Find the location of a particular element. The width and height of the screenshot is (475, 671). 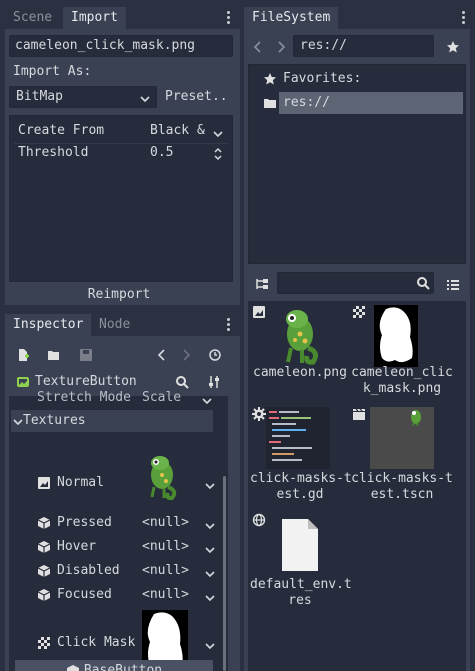

import-as-select: BitMap is located at coordinates (83, 97).